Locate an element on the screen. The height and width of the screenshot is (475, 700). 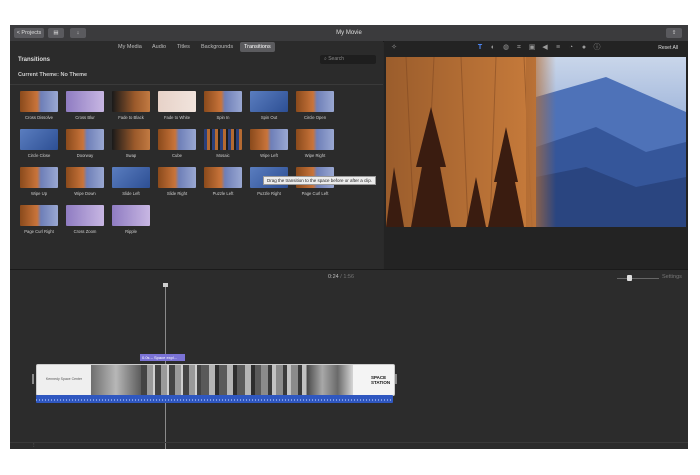
transition-tile: Fade to White is located at coordinates (177, 105).